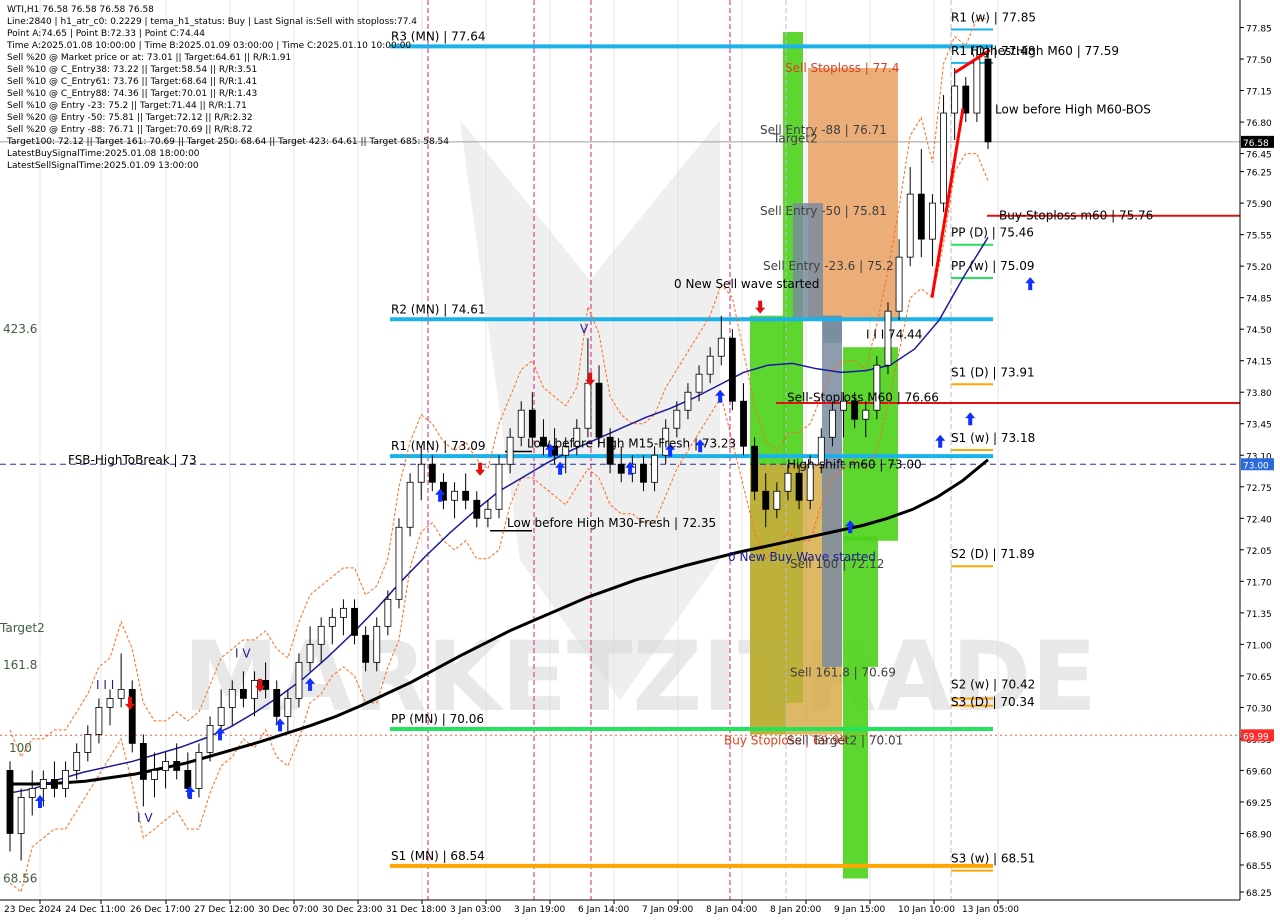  I want to click on green-zone, so click(855, 707).